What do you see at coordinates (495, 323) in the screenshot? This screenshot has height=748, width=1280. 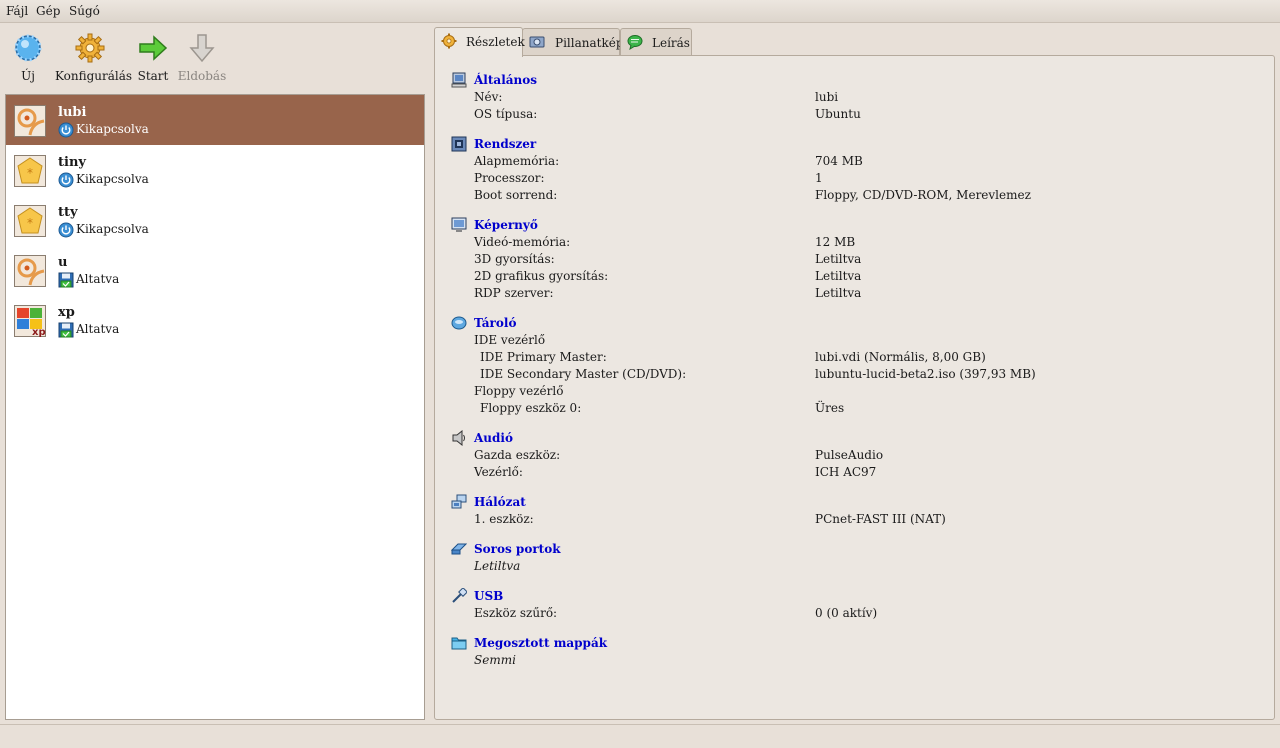 I see `section-storage-title: Tároló` at bounding box center [495, 323].